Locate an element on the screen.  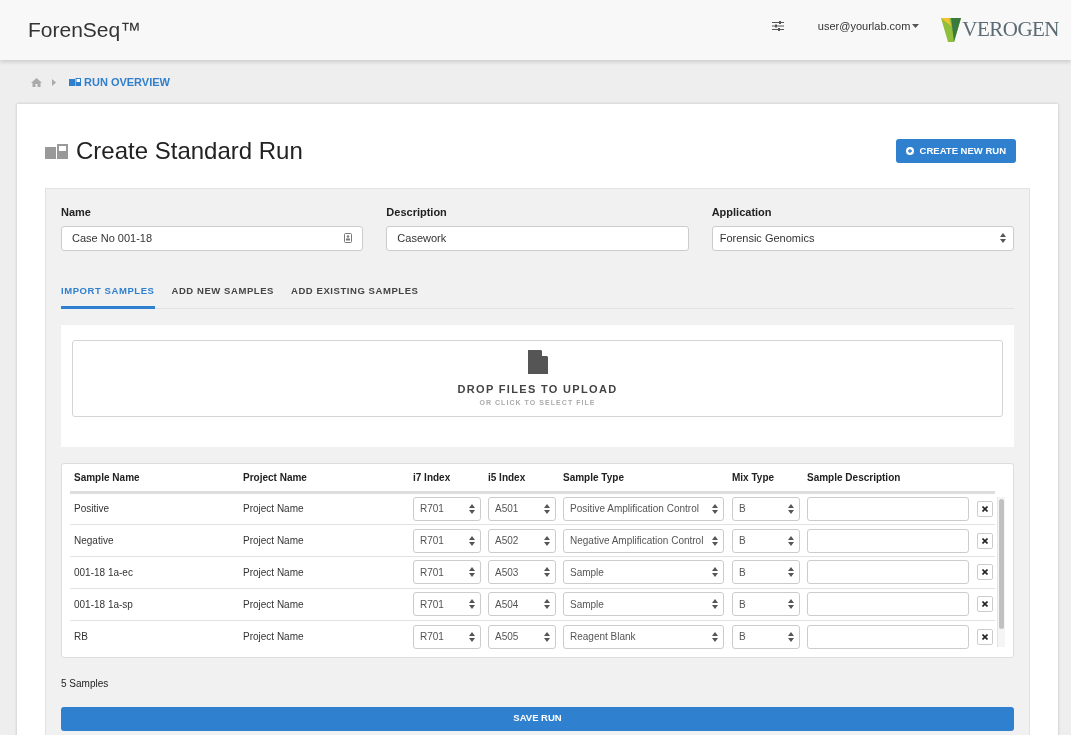
select-field: A505 is located at coordinates (522, 636).